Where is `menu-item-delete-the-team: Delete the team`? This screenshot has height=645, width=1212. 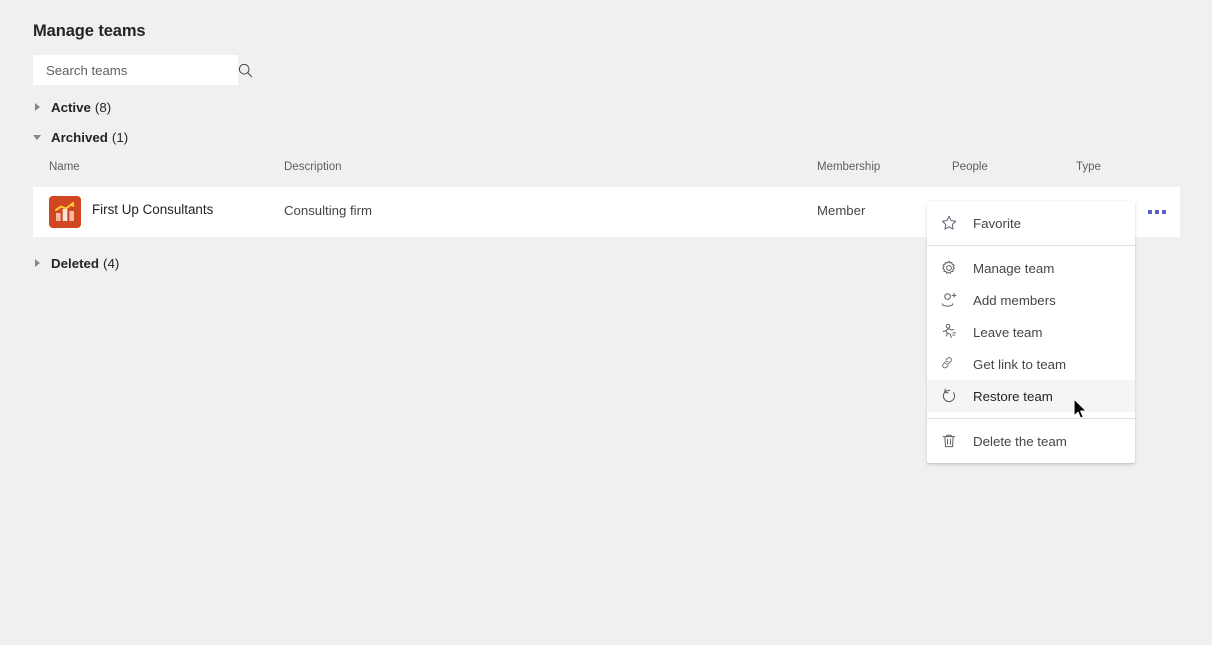 menu-item-delete-the-team: Delete the team is located at coordinates (1031, 441).